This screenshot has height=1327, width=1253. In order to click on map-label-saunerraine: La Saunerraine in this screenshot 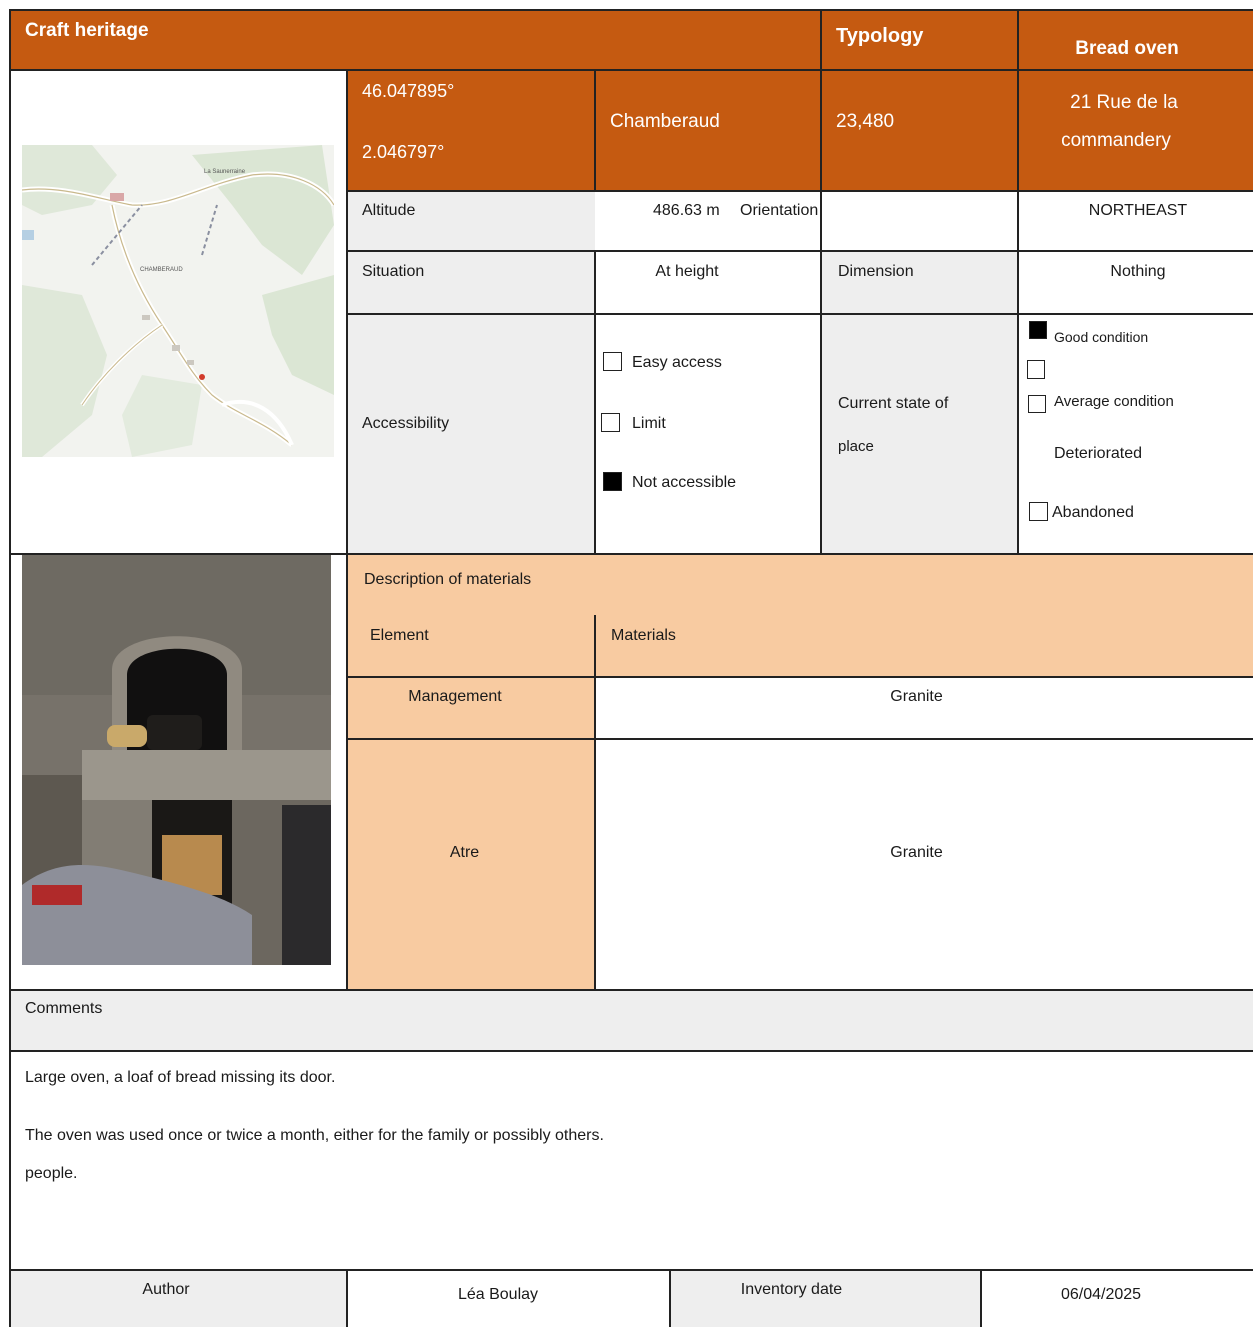, I will do `click(225, 172)`.